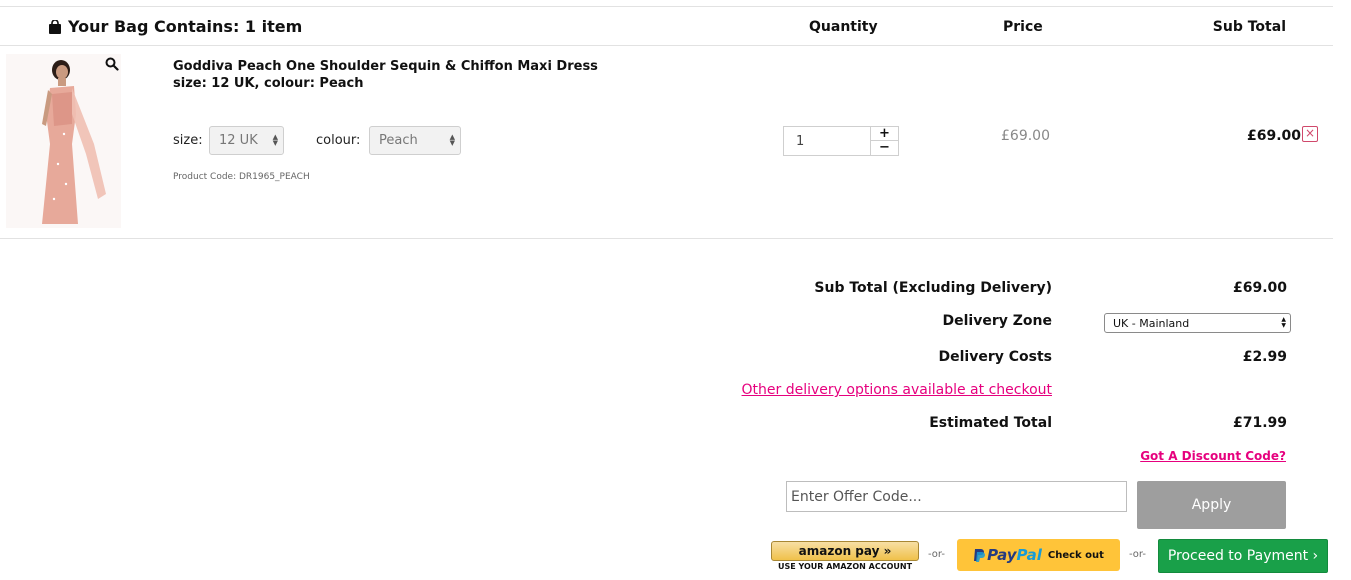  Describe the element at coordinates (827, 141) in the screenshot. I see `quantity-input: 1` at that location.